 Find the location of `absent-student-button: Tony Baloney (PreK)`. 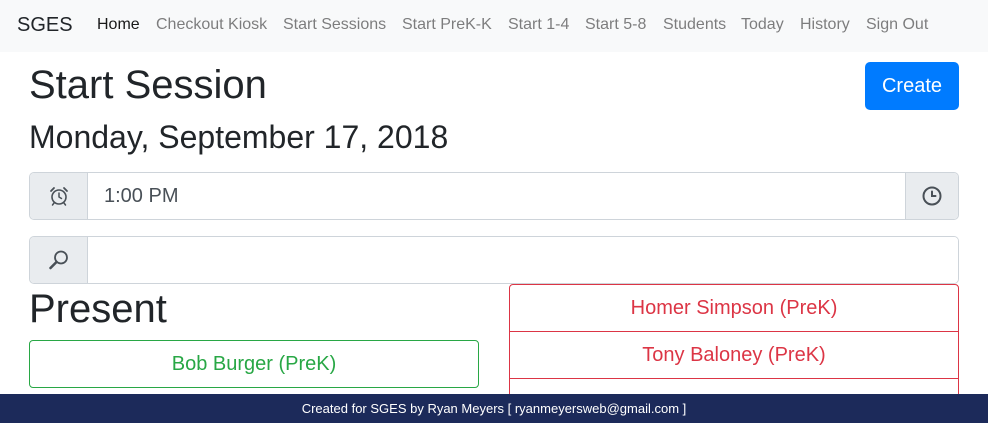

absent-student-button: Tony Baloney (PreK) is located at coordinates (734, 355).